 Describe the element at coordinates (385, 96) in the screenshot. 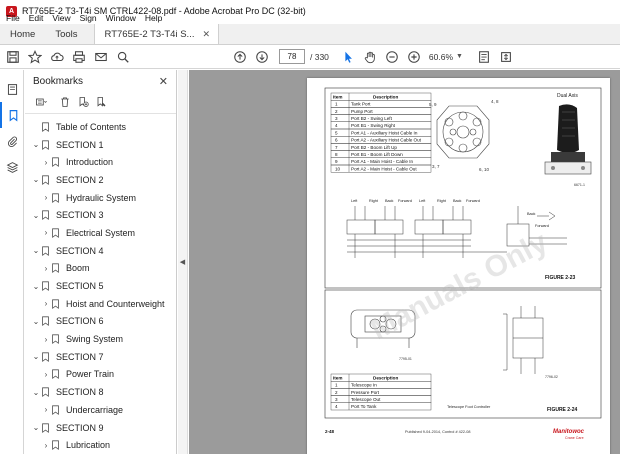

I see `table-header-cell: Description` at that location.